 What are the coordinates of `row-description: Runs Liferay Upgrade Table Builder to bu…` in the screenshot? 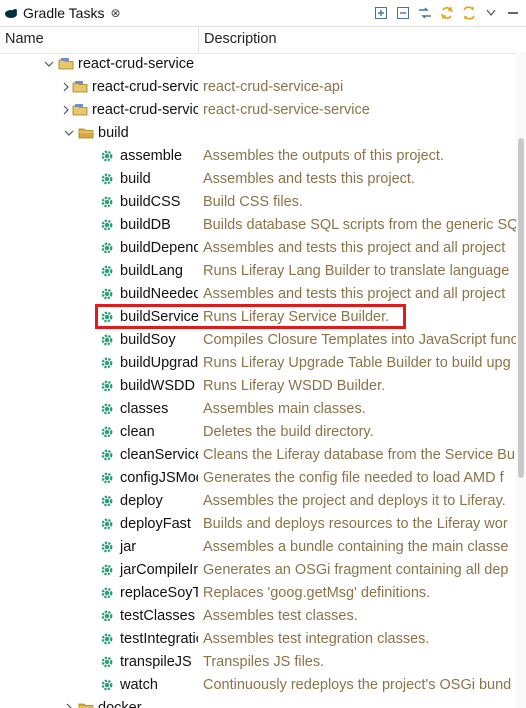 It's located at (357, 362).